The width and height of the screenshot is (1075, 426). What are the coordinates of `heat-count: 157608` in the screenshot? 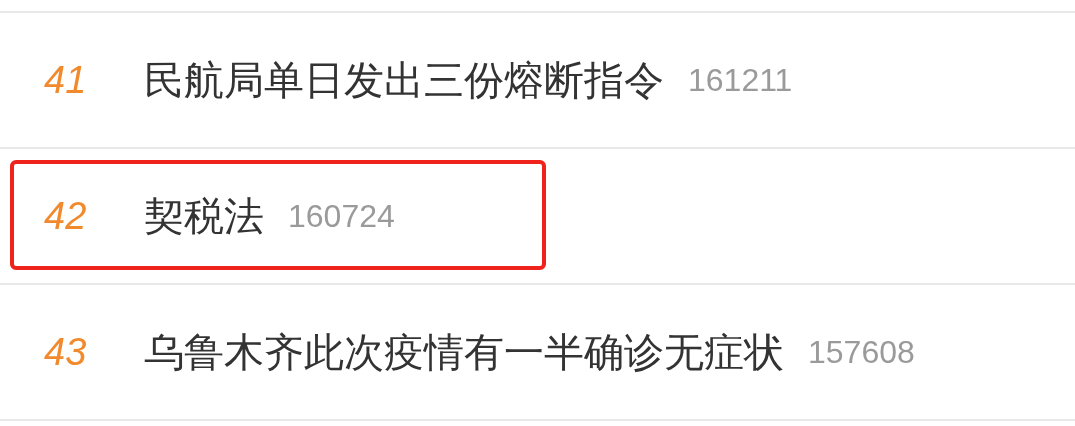 It's located at (861, 352).